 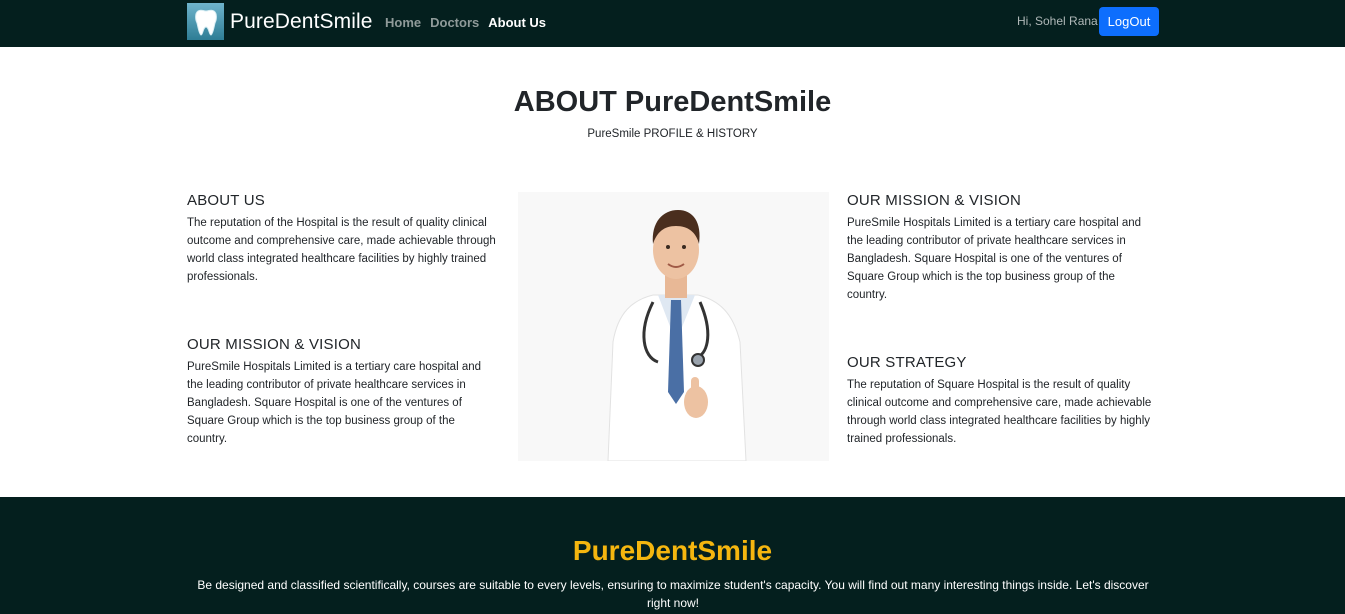 I want to click on about-us-heading: ABOUT US, so click(x=226, y=200).